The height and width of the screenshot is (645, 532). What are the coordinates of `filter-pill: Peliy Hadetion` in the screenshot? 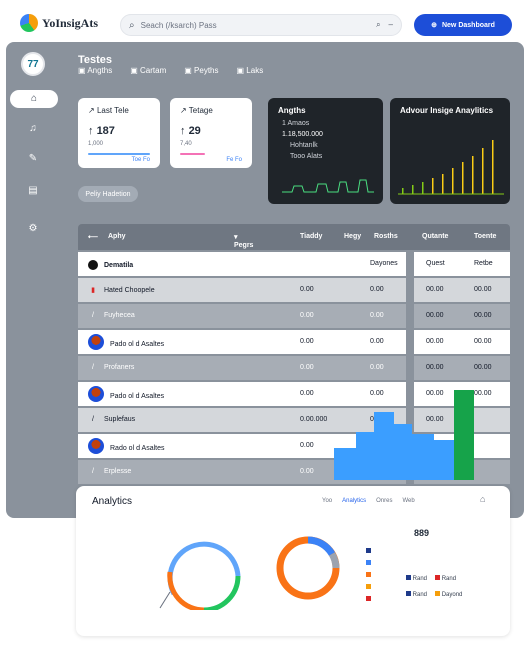 It's located at (108, 194).